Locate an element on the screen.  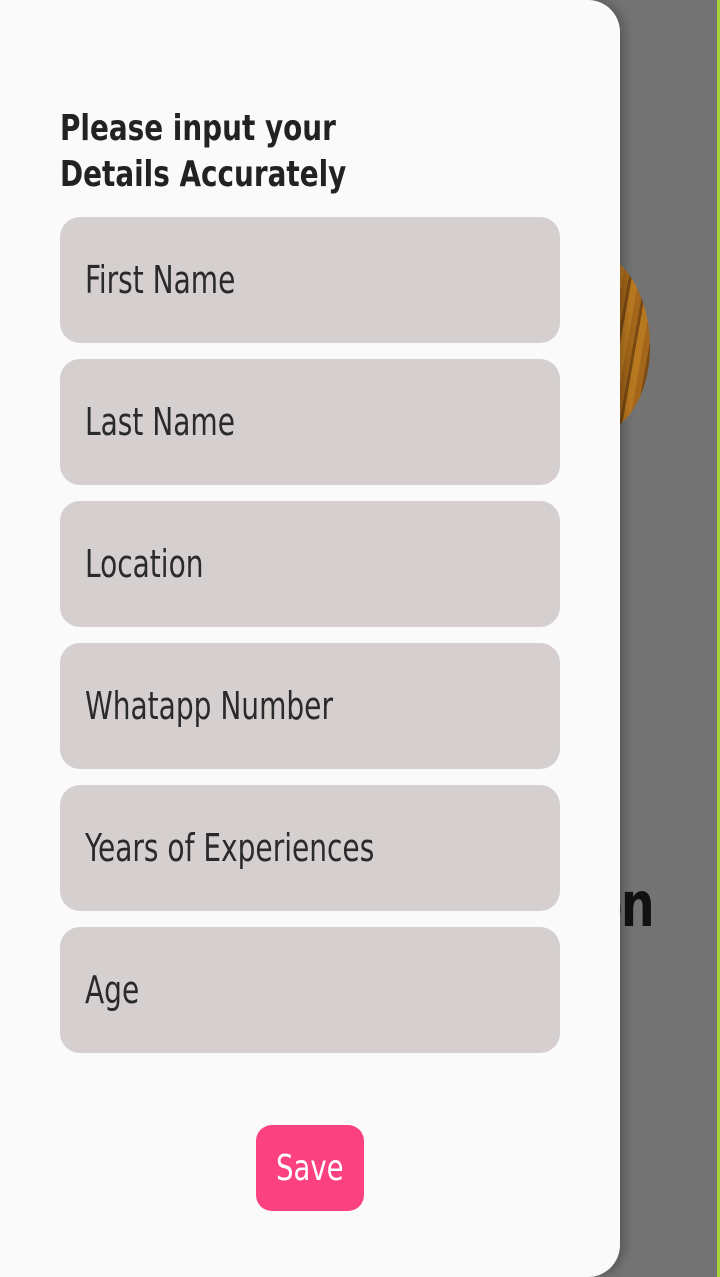
last-name-input is located at coordinates (280, 422).